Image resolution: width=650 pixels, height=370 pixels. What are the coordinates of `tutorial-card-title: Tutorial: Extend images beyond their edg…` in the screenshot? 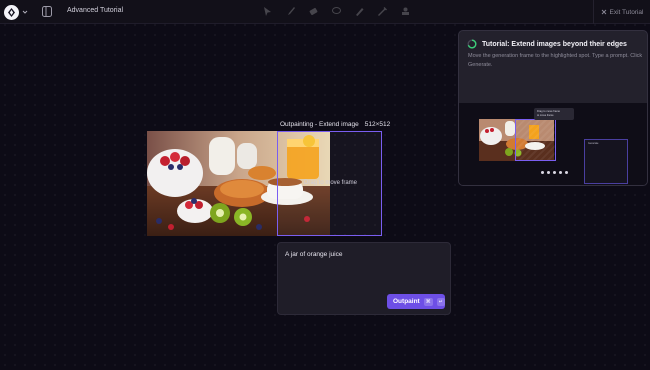 It's located at (554, 44).